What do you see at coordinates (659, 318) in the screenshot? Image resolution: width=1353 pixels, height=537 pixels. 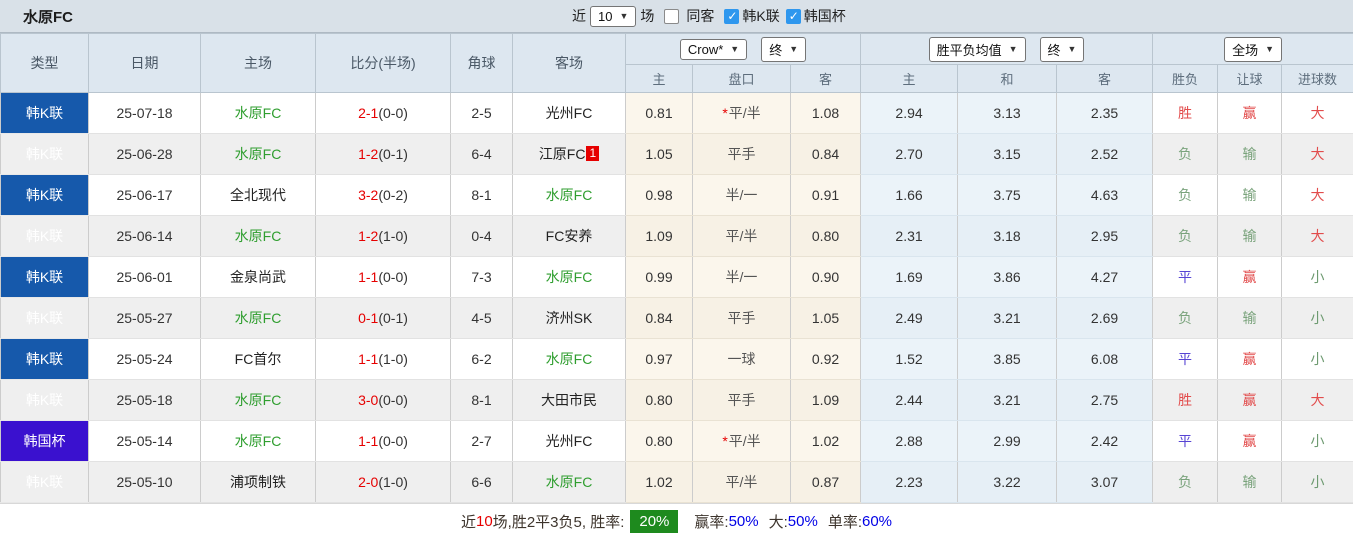 I see `handicap-home-odds-cell: 0.84` at bounding box center [659, 318].